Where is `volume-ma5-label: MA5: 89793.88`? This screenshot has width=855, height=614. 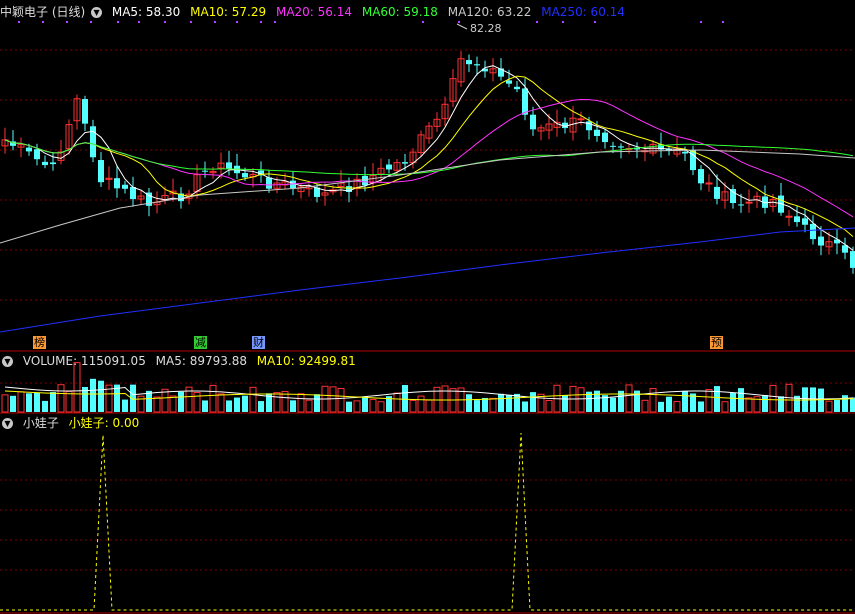 volume-ma5-label: MA5: 89793.88 is located at coordinates (201, 361).